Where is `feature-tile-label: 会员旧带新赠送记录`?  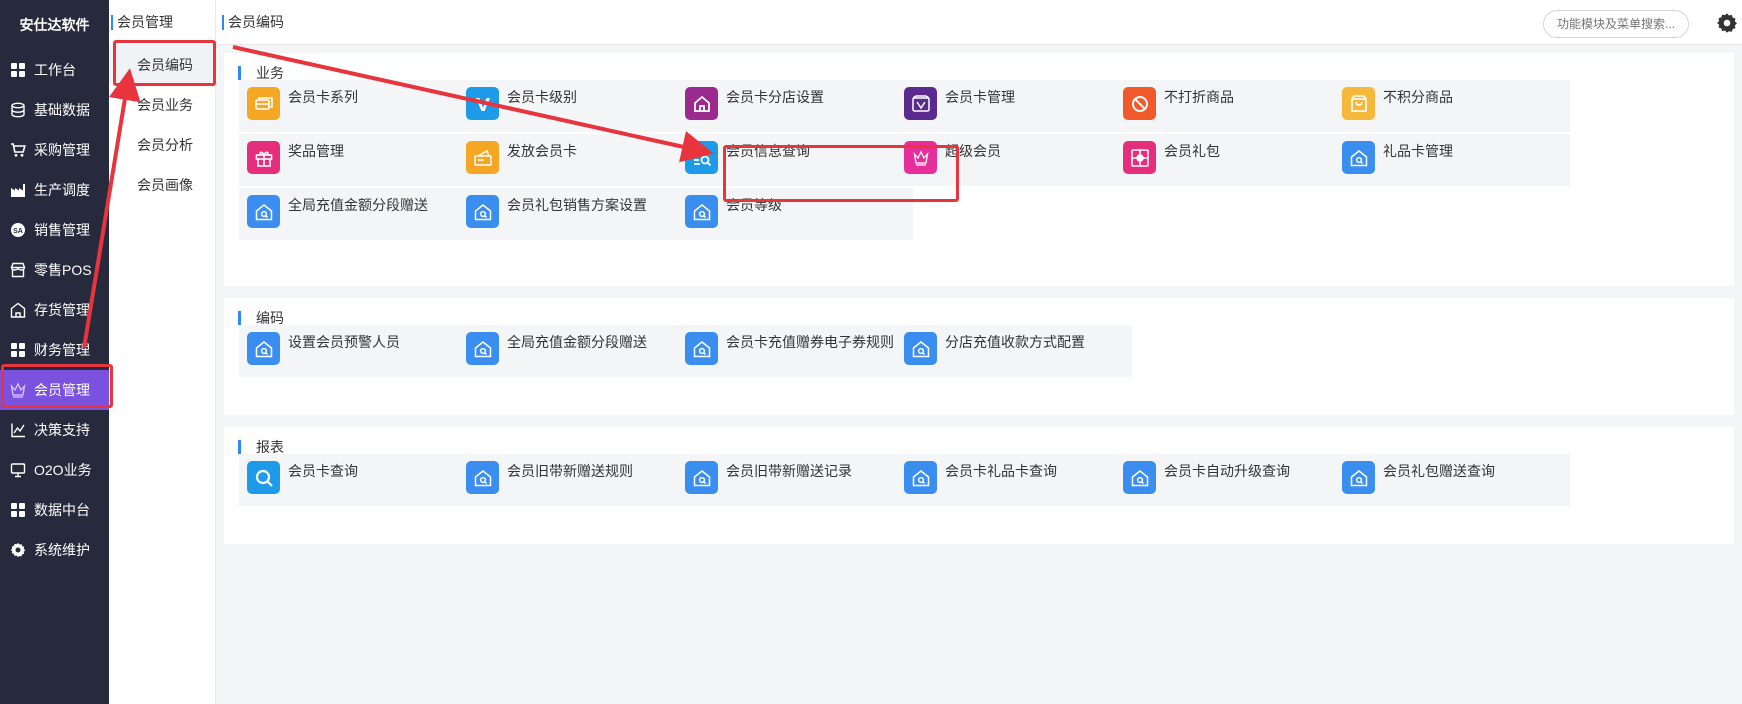
feature-tile-label: 会员旧带新赠送记录 is located at coordinates (789, 471).